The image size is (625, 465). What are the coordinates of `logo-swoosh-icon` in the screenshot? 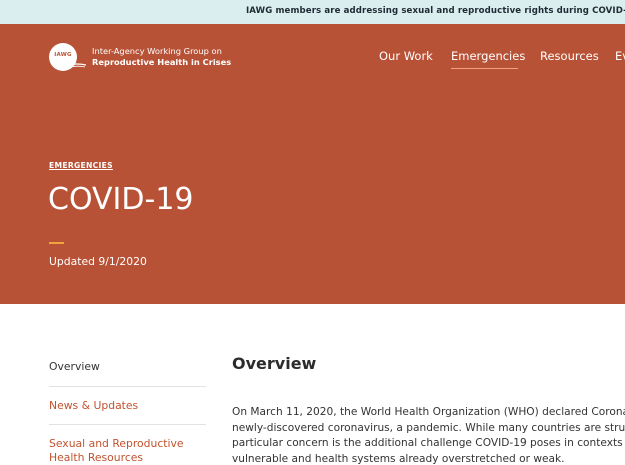 It's located at (73, 66).